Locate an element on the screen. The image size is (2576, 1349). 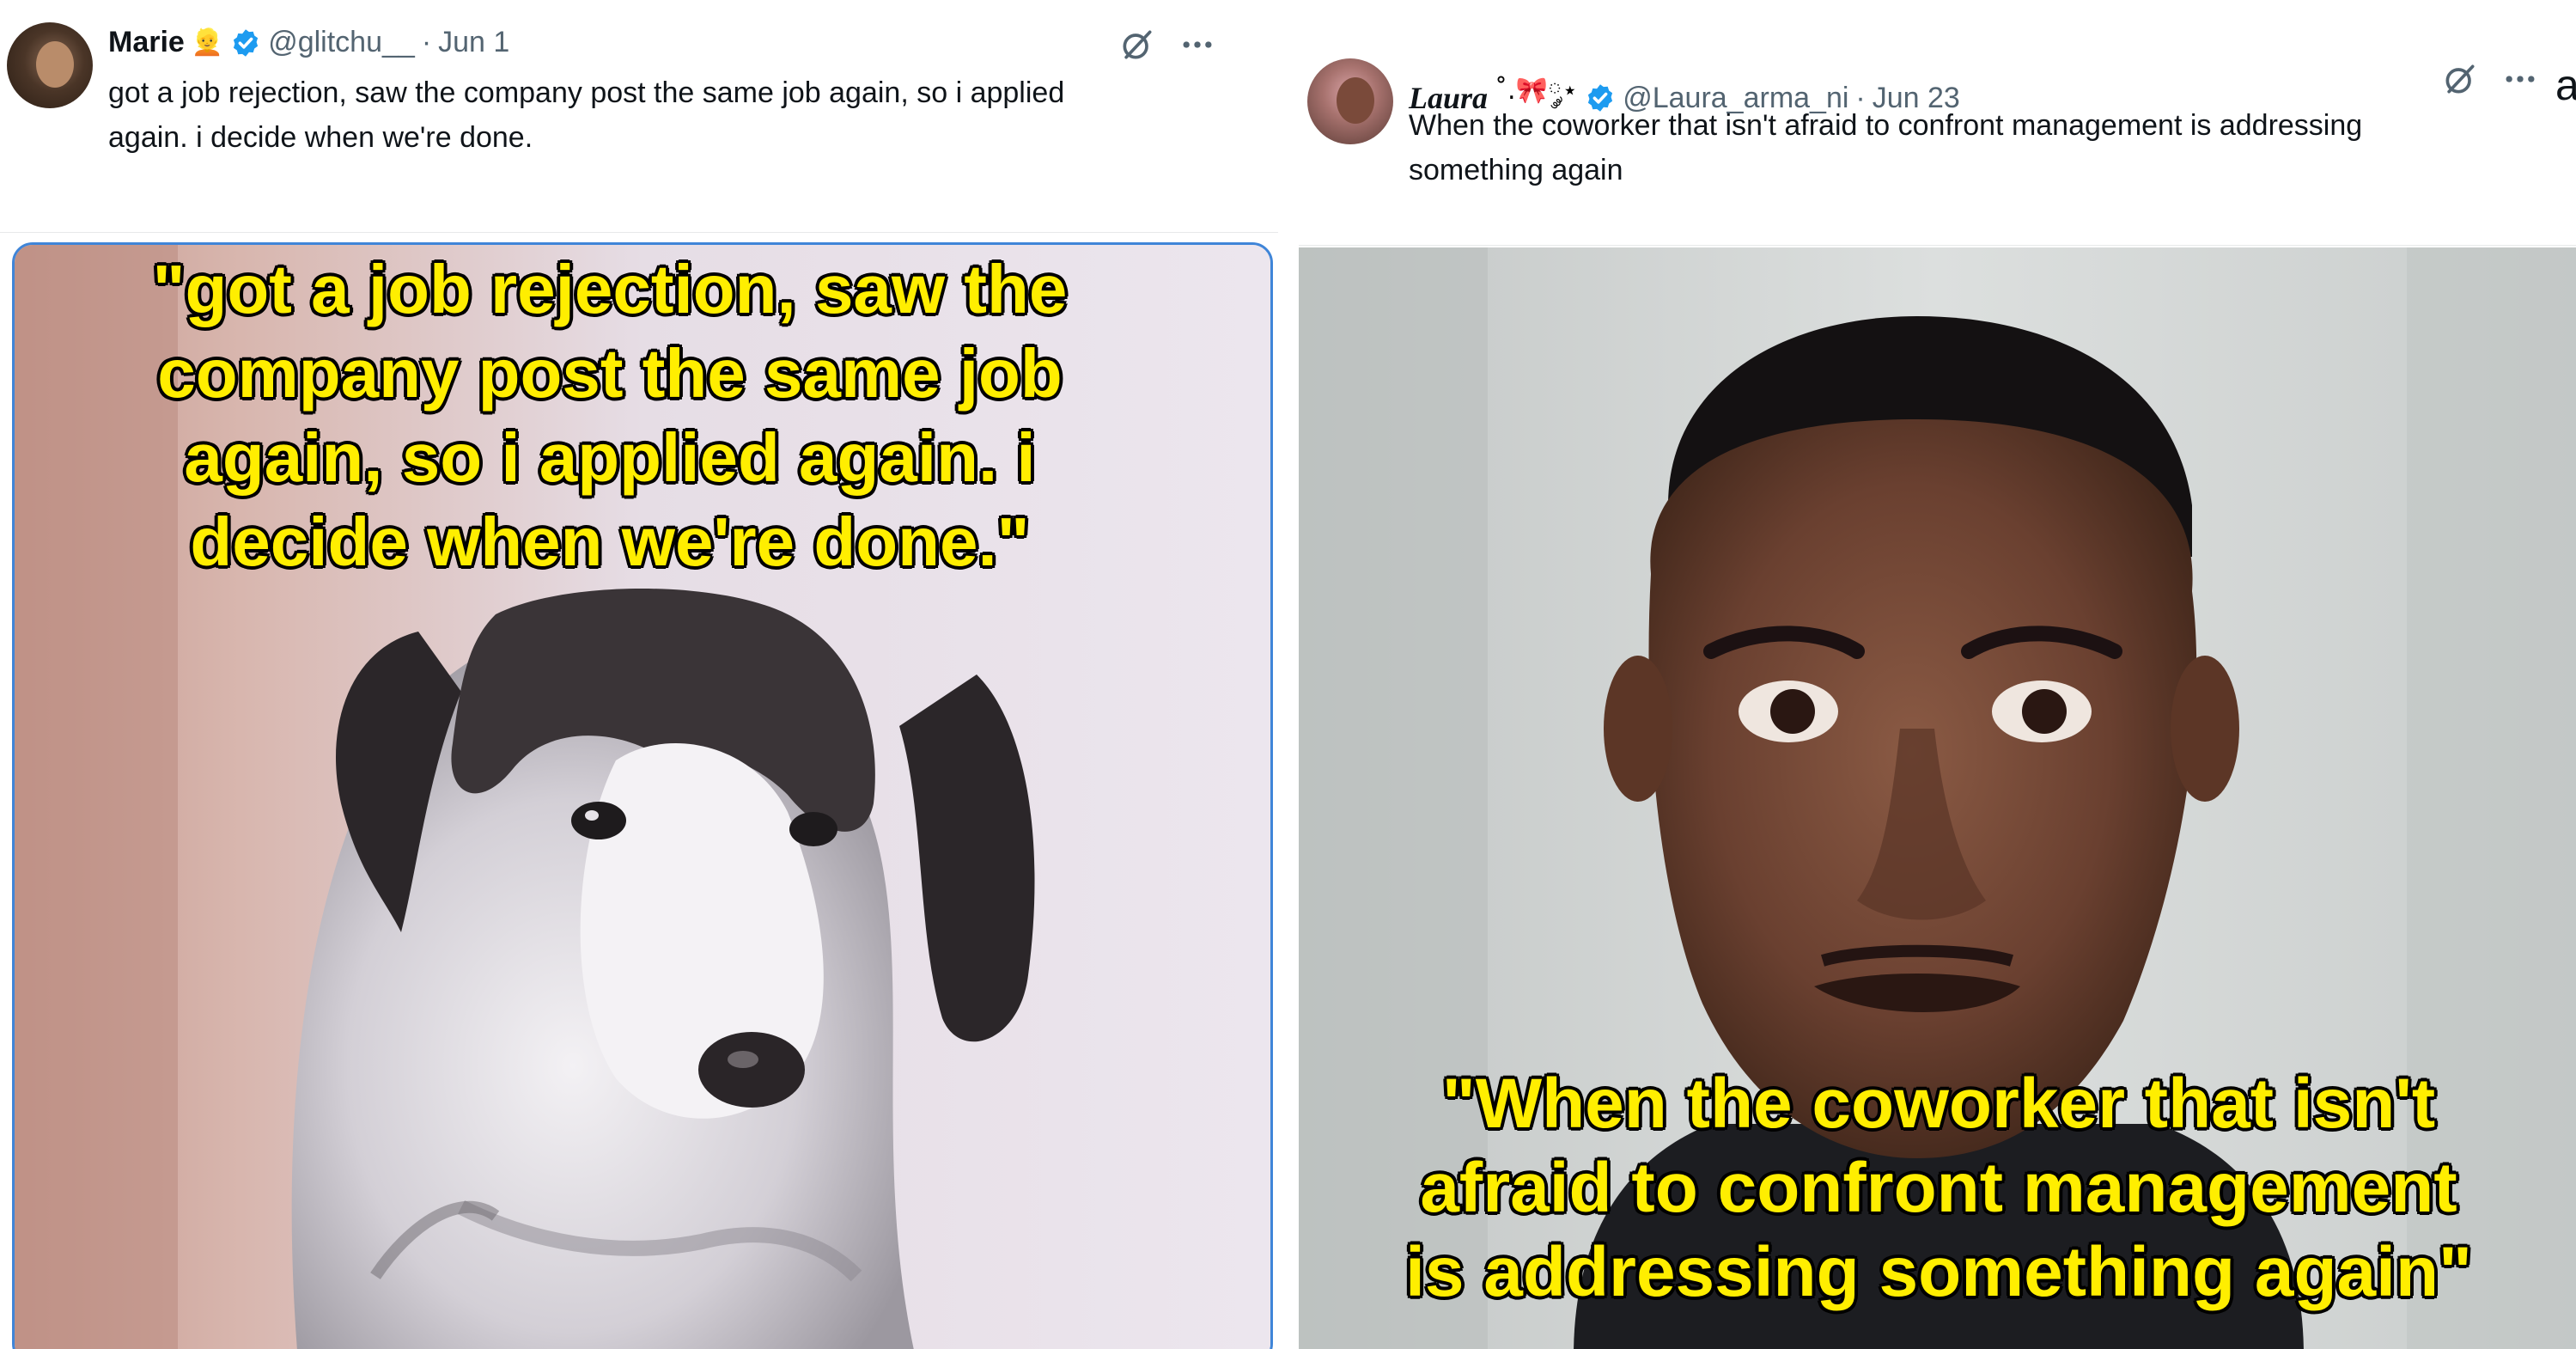
tweet-text-line2: something again is located at coordinates (1516, 170).